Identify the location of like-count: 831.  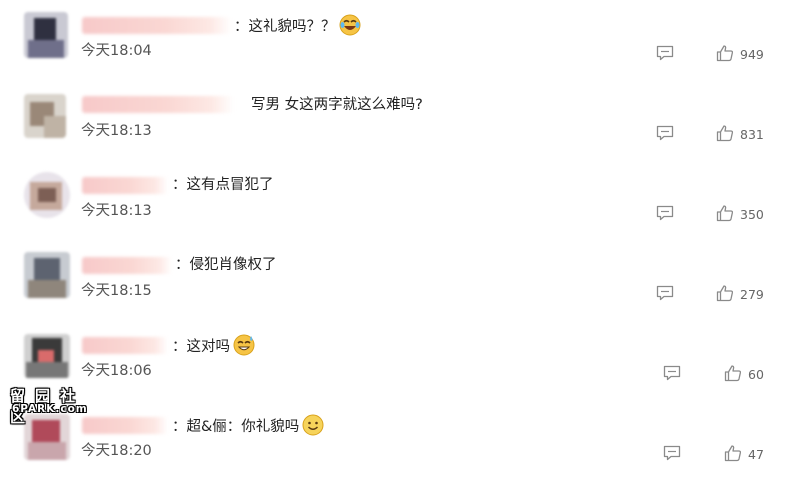
(752, 134).